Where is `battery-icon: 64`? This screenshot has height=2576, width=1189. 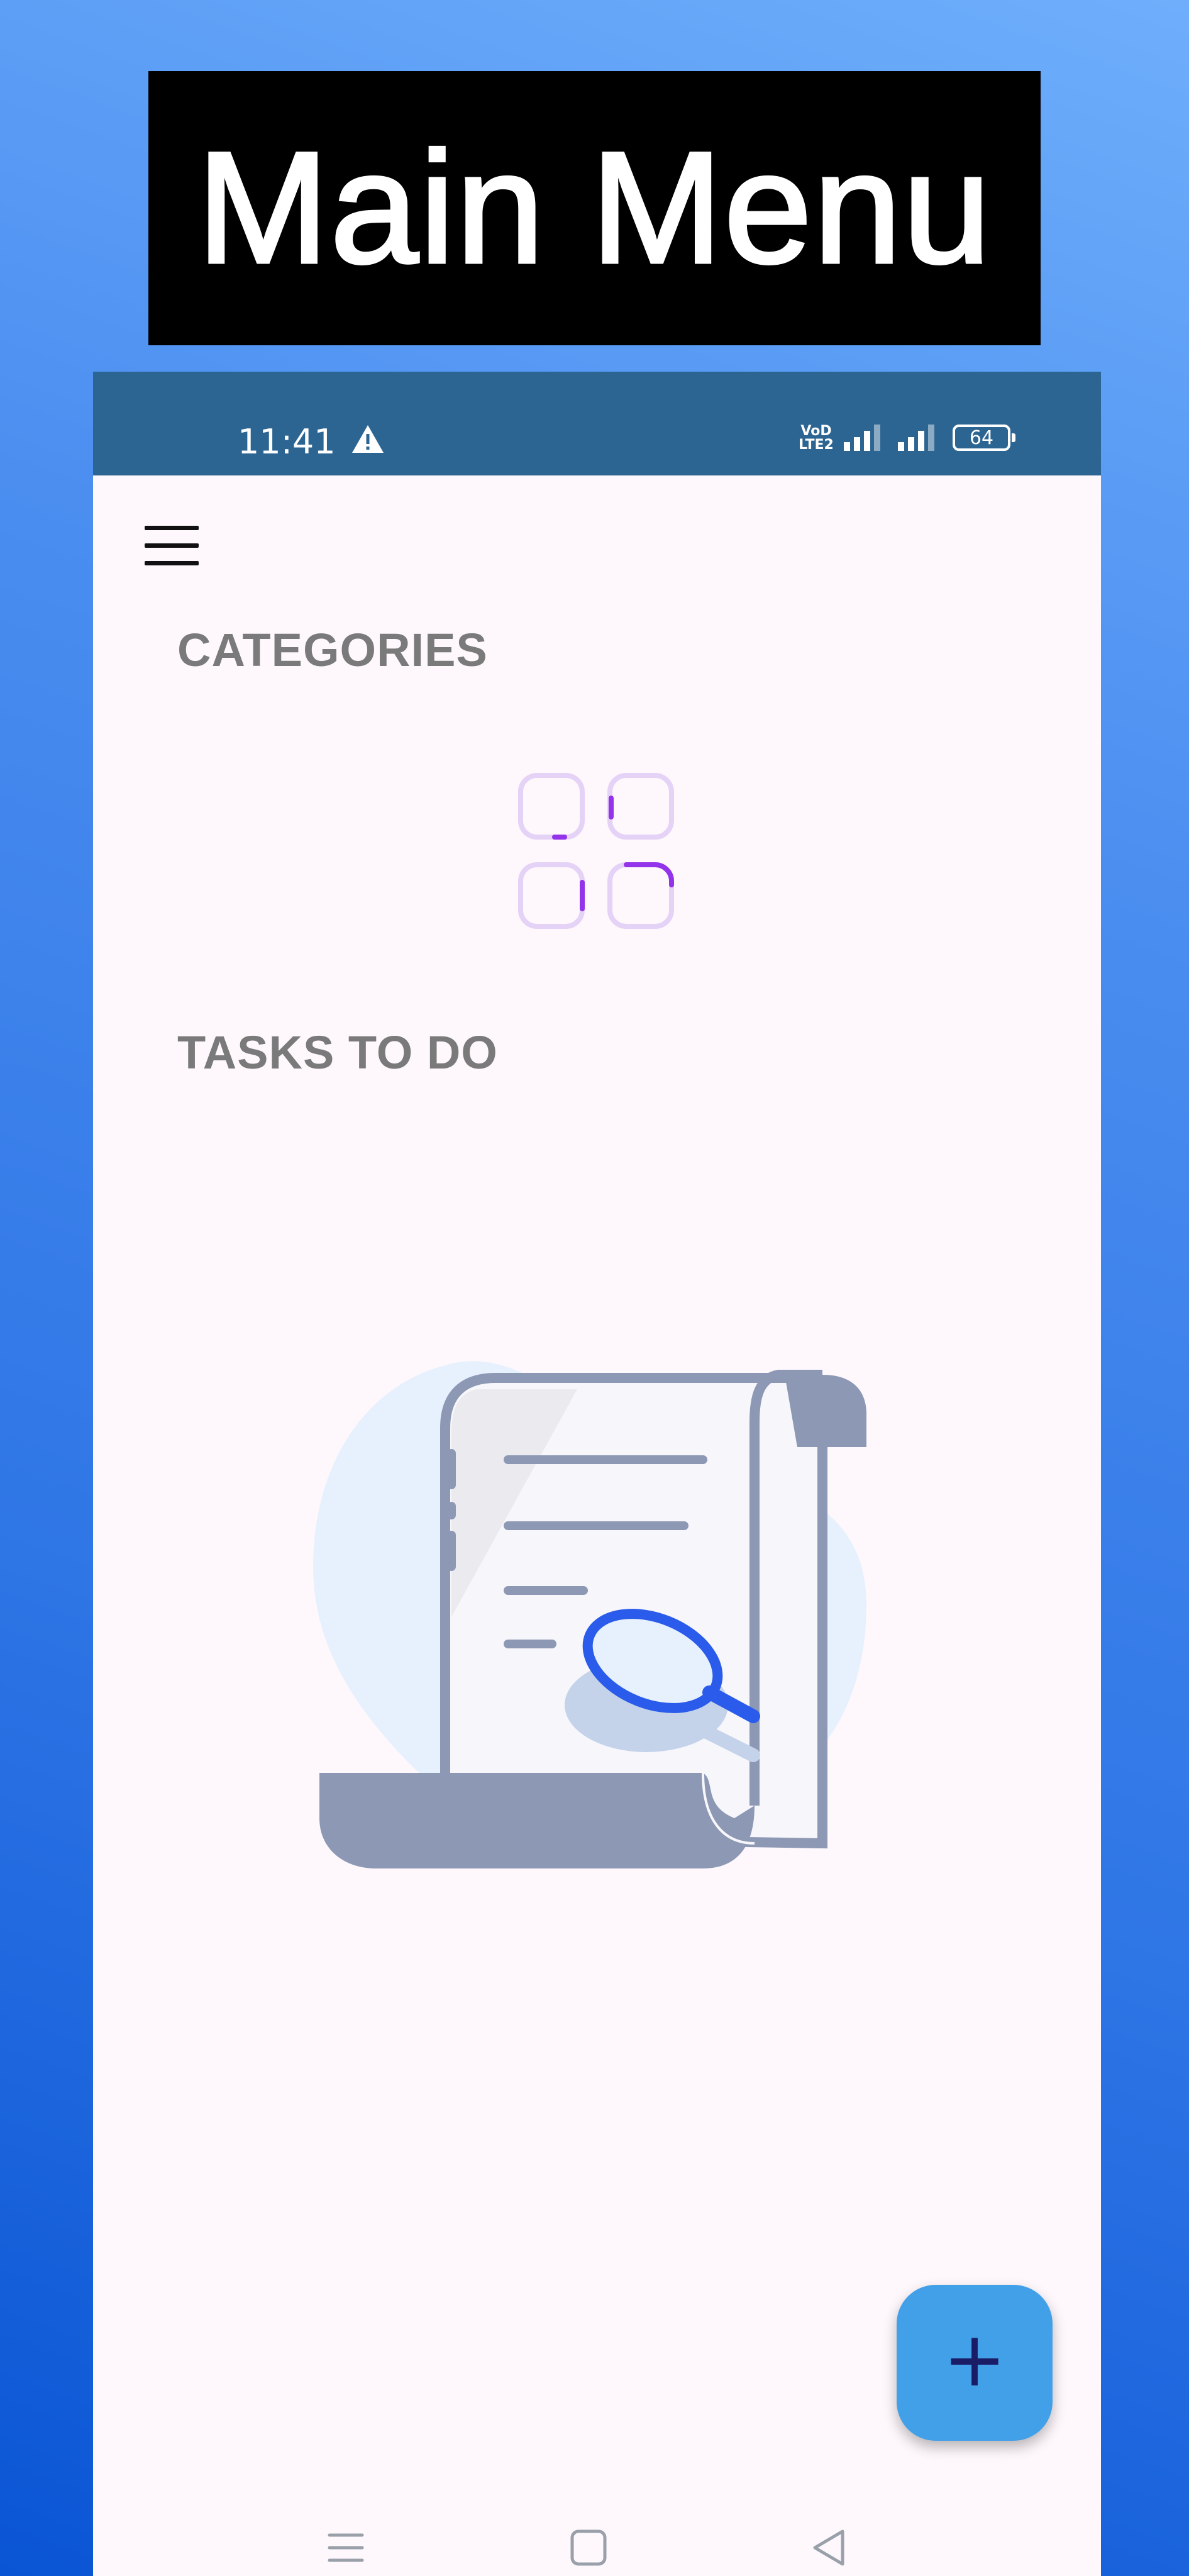
battery-icon: 64 is located at coordinates (984, 438).